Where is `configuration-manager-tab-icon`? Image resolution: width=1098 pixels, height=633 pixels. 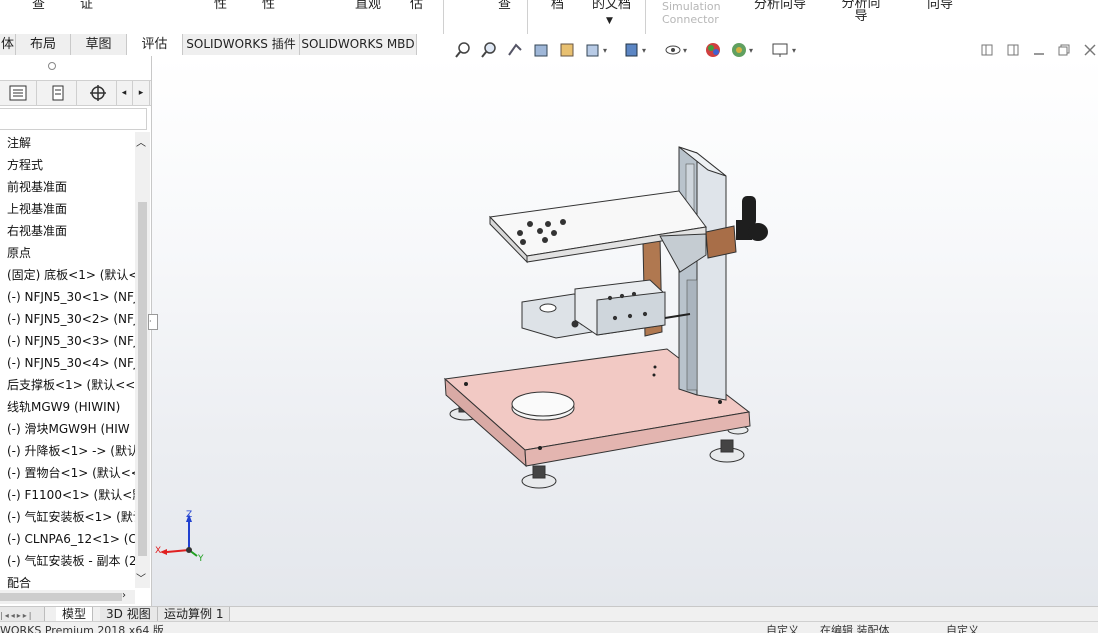 configuration-manager-tab-icon is located at coordinates (98, 93).